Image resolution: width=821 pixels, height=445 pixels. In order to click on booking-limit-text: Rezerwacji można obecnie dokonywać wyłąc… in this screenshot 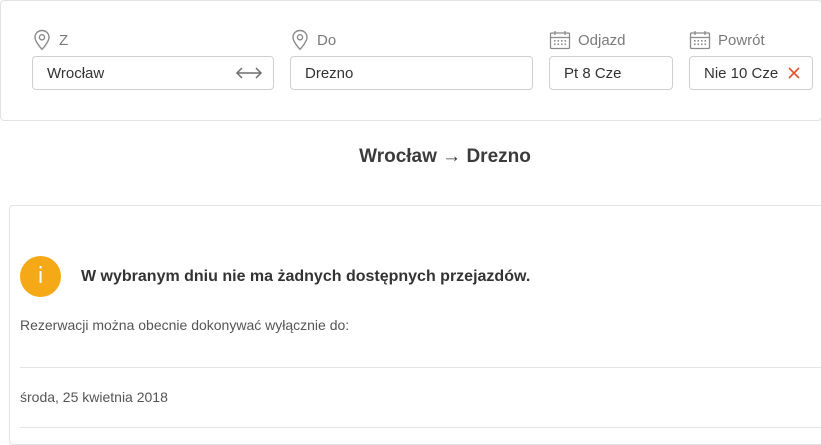, I will do `click(185, 325)`.